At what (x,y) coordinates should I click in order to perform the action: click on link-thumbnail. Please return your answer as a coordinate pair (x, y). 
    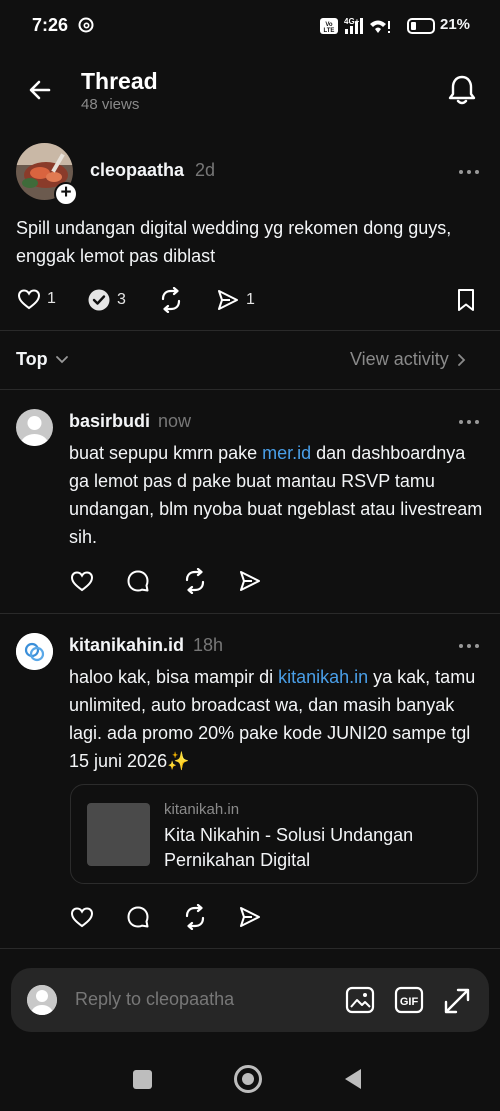
    Looking at the image, I should click on (118, 834).